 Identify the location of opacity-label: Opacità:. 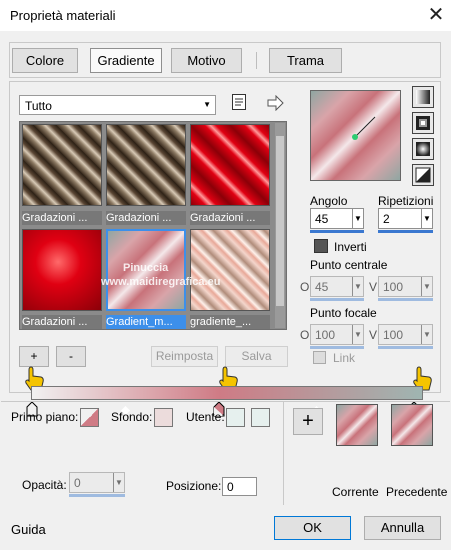
(44, 485).